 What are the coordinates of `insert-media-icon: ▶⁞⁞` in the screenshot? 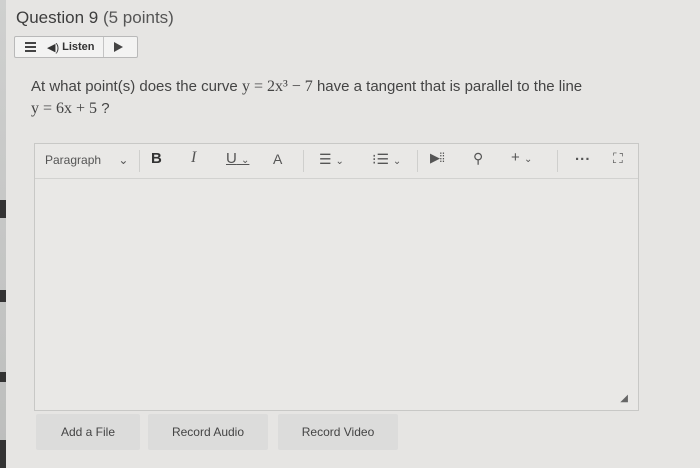 It's located at (437, 158).